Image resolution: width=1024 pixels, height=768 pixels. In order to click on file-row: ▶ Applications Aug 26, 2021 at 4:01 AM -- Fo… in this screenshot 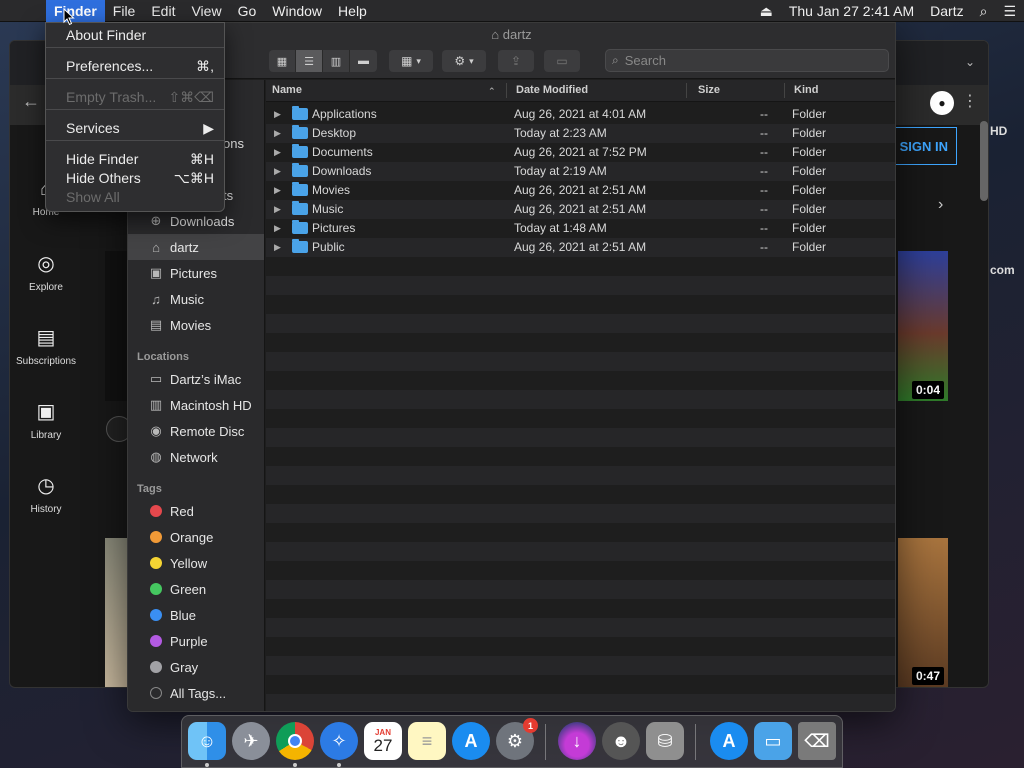, I will do `click(580, 114)`.